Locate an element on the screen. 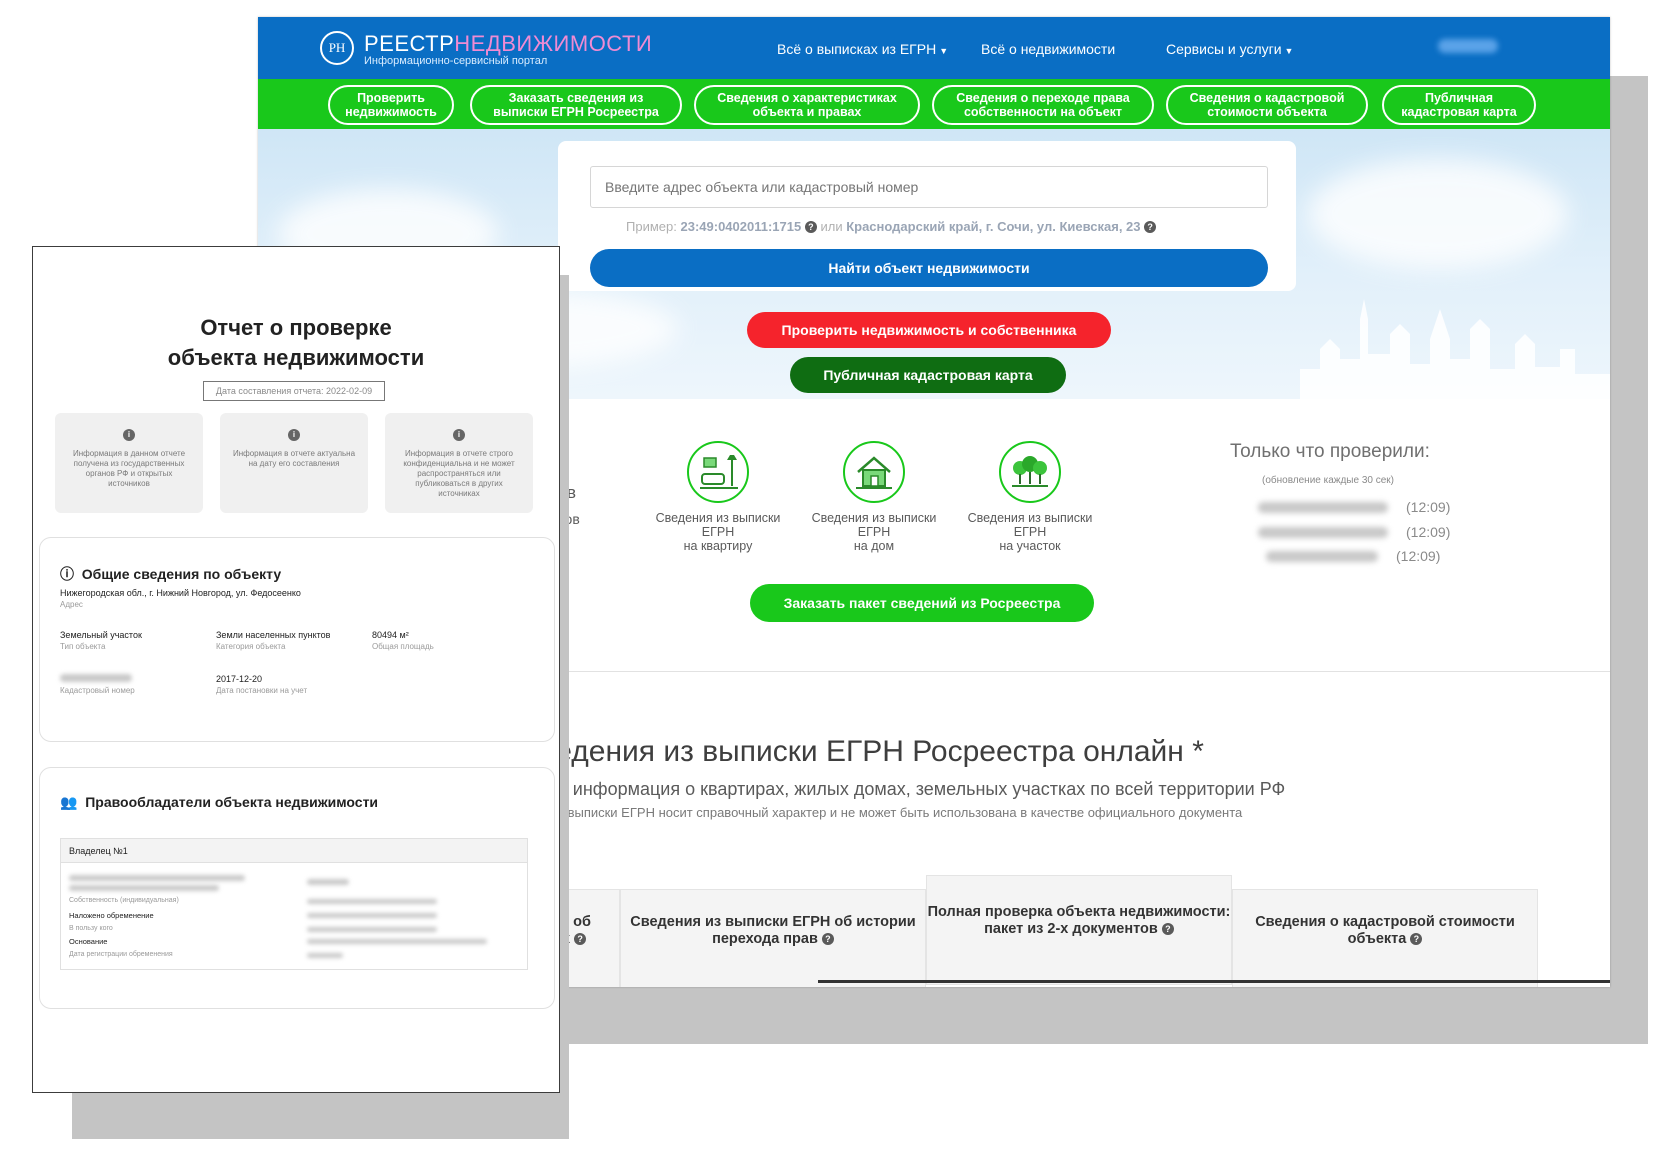 Image resolution: width=1666 pixels, height=1167 pixels. general-info-title: ⓘ Общие сведения по объекту is located at coordinates (171, 574).